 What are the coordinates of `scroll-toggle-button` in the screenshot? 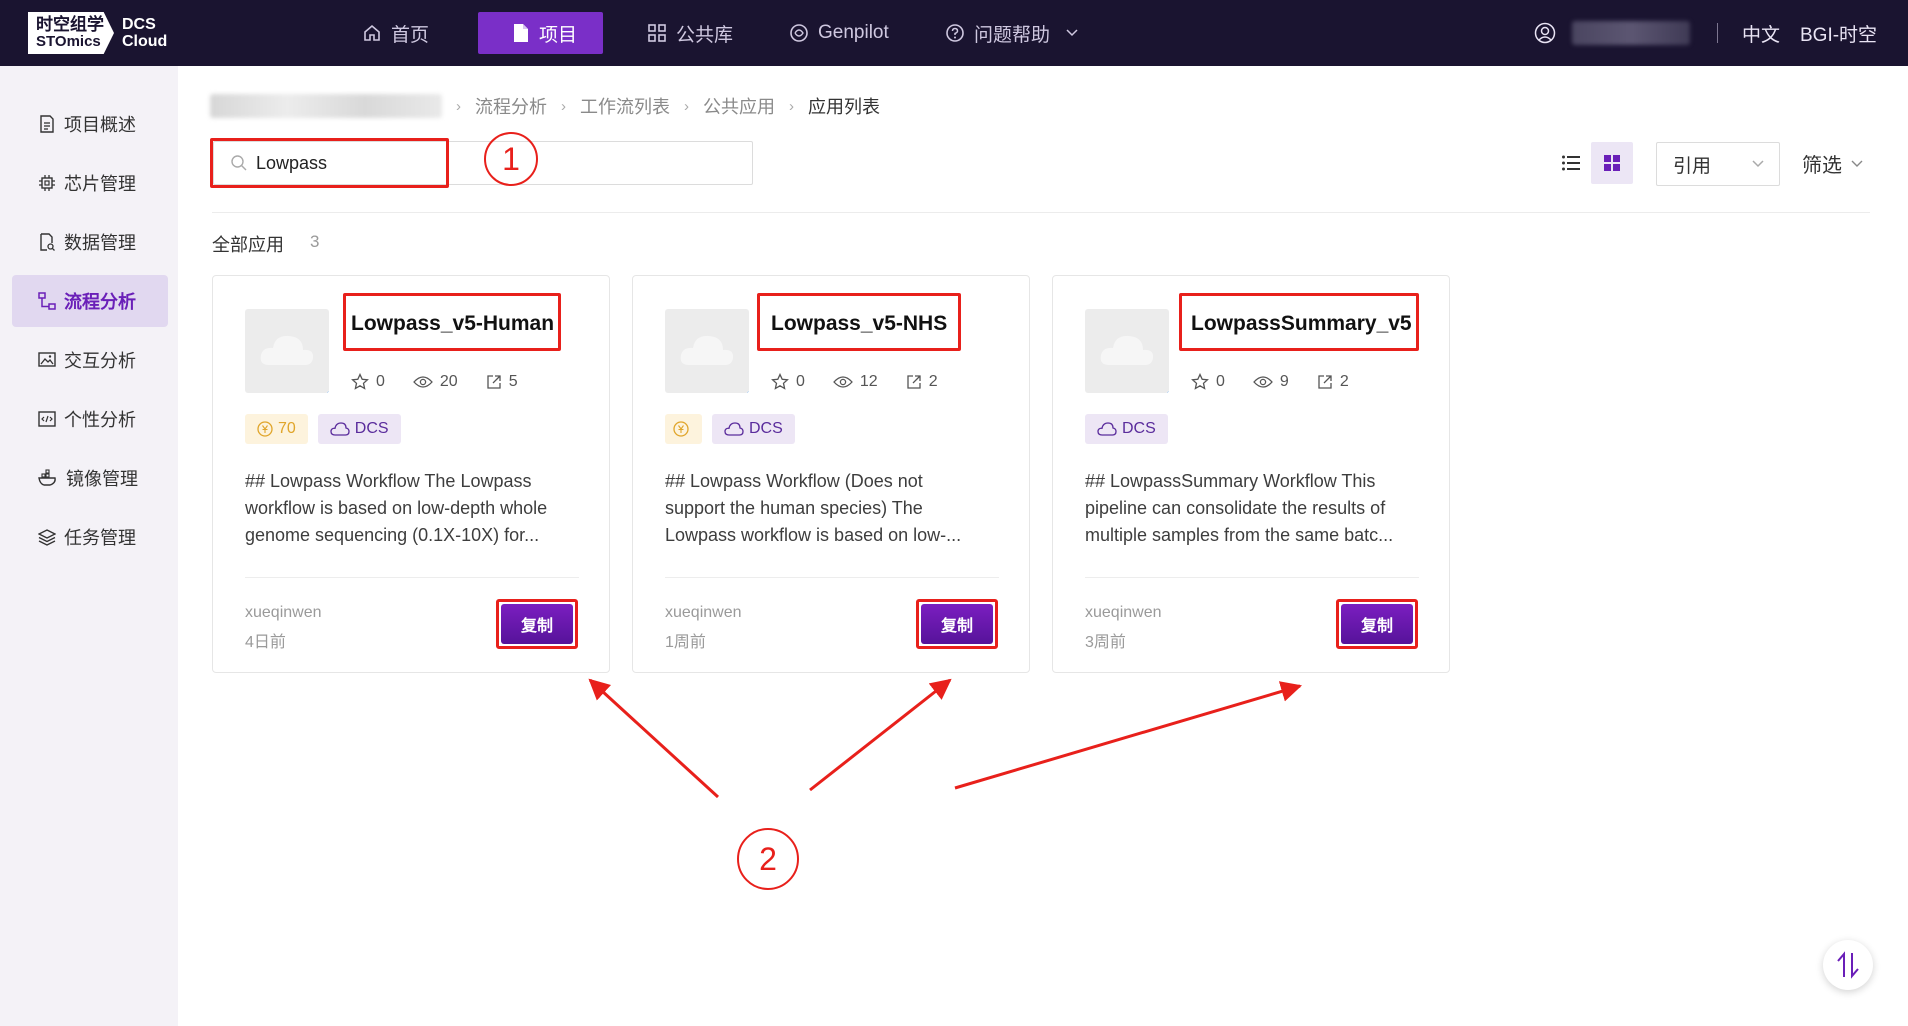 It's located at (1848, 965).